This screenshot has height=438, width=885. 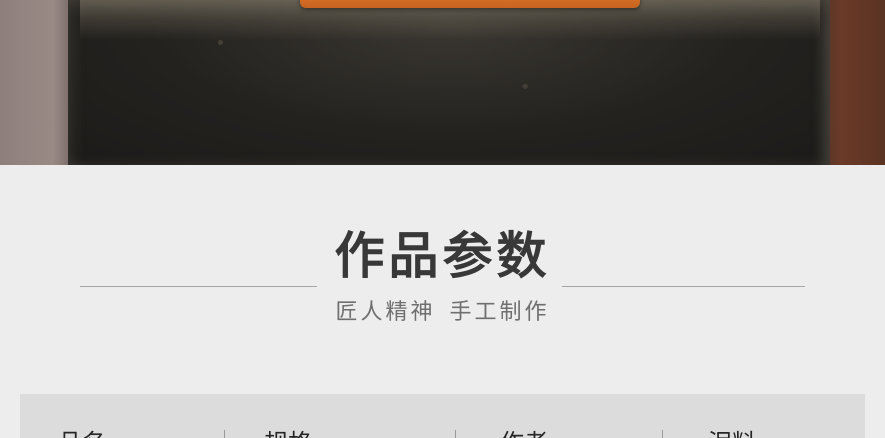 What do you see at coordinates (288, 433) in the screenshot?
I see `spec-header-size: 规格` at bounding box center [288, 433].